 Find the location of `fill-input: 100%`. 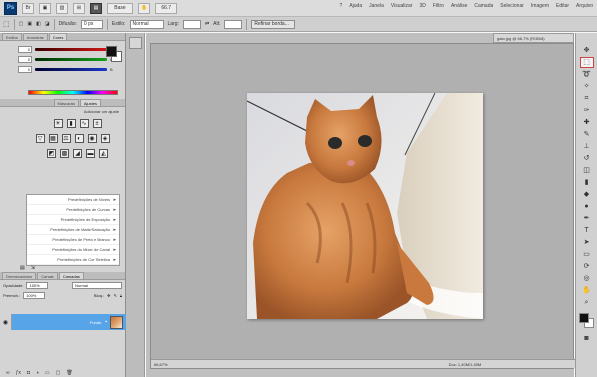

fill-input: 100% is located at coordinates (34, 295).